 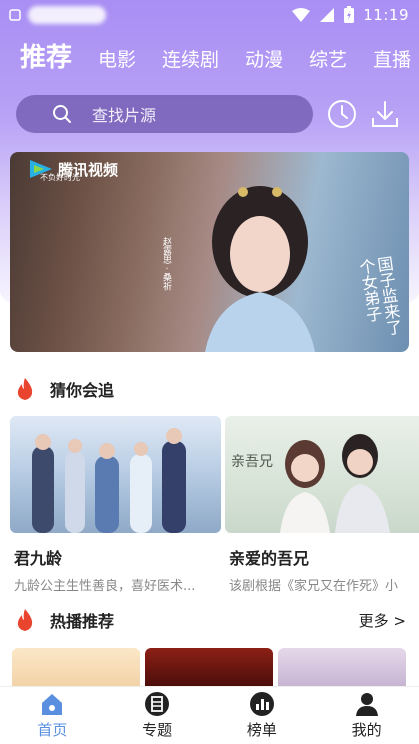 What do you see at coordinates (314, 586) in the screenshot?
I see `drama-card-description: 该剧根据《家兄又在作死》小` at bounding box center [314, 586].